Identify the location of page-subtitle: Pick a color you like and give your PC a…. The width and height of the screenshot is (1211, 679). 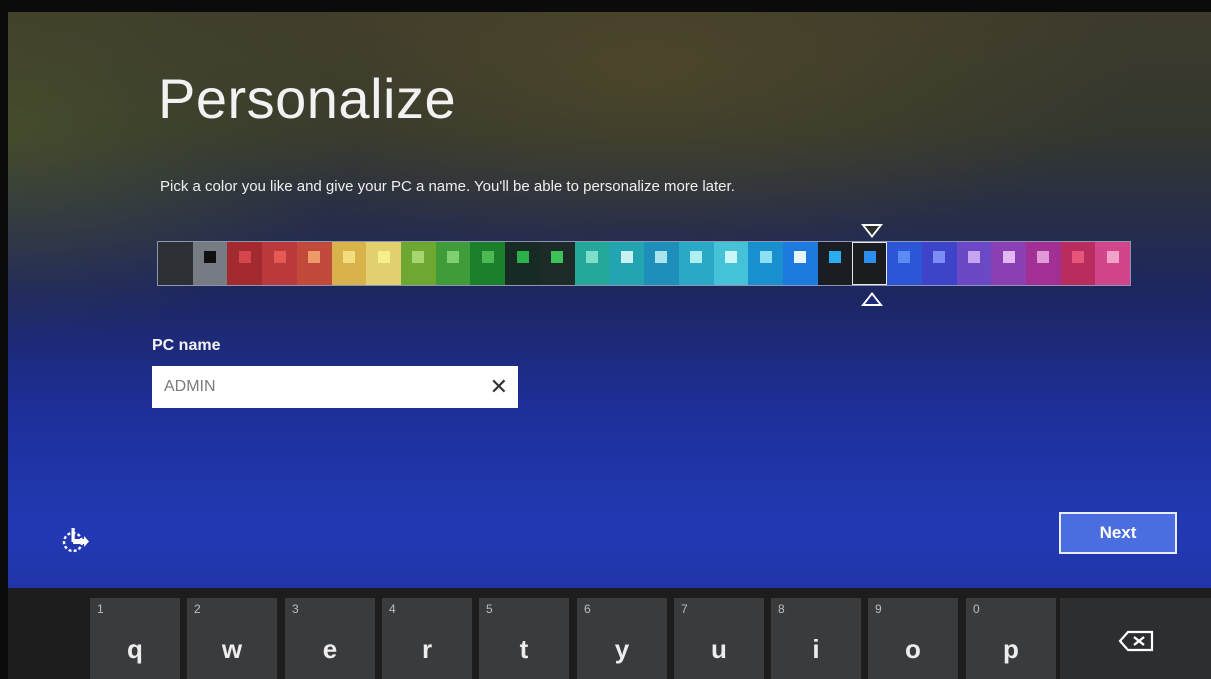
(447, 186).